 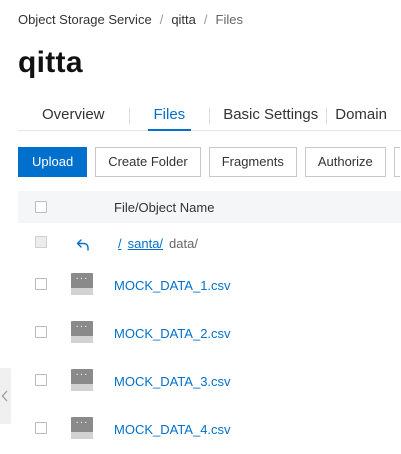 I want to click on table-row: ··· MOCK_DATA_1.csv, so click(x=209, y=293).